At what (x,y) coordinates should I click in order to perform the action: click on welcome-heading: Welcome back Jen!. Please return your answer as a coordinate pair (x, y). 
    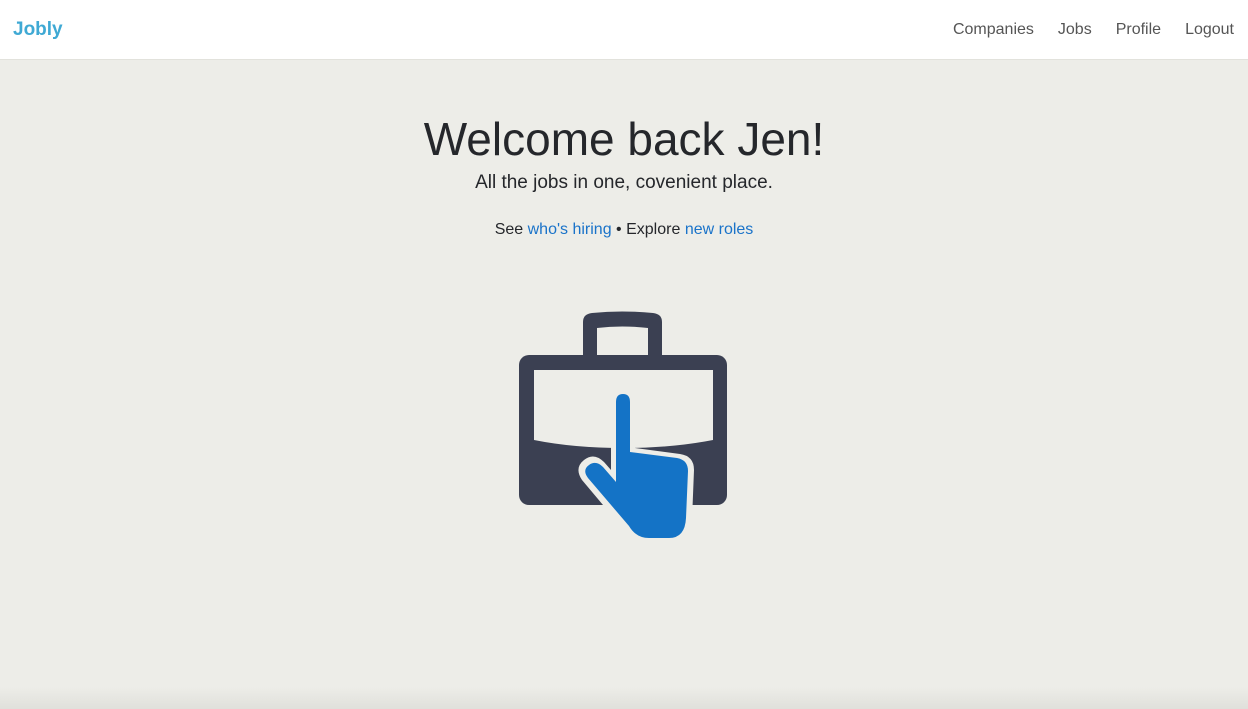
    Looking at the image, I should click on (624, 139).